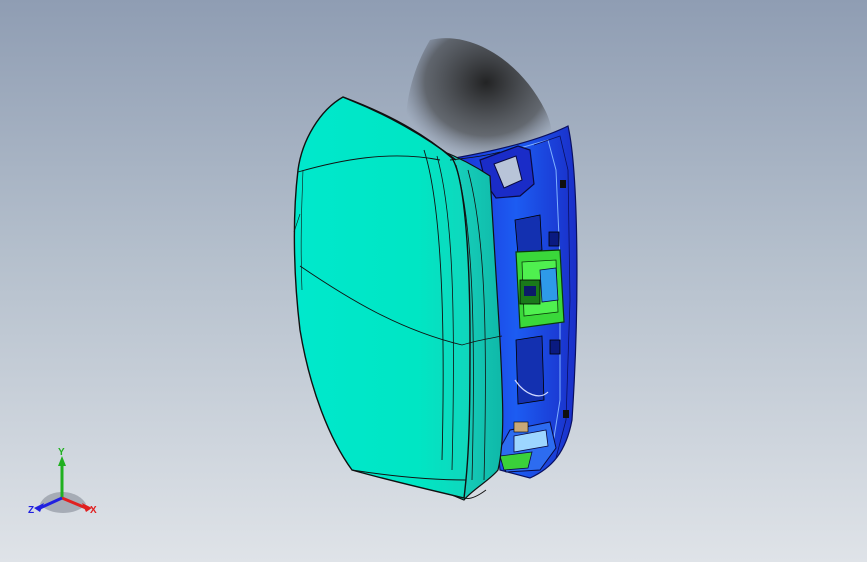 The width and height of the screenshot is (867, 562). What do you see at coordinates (382, 297) in the screenshot?
I see `hood-outer-panel` at bounding box center [382, 297].